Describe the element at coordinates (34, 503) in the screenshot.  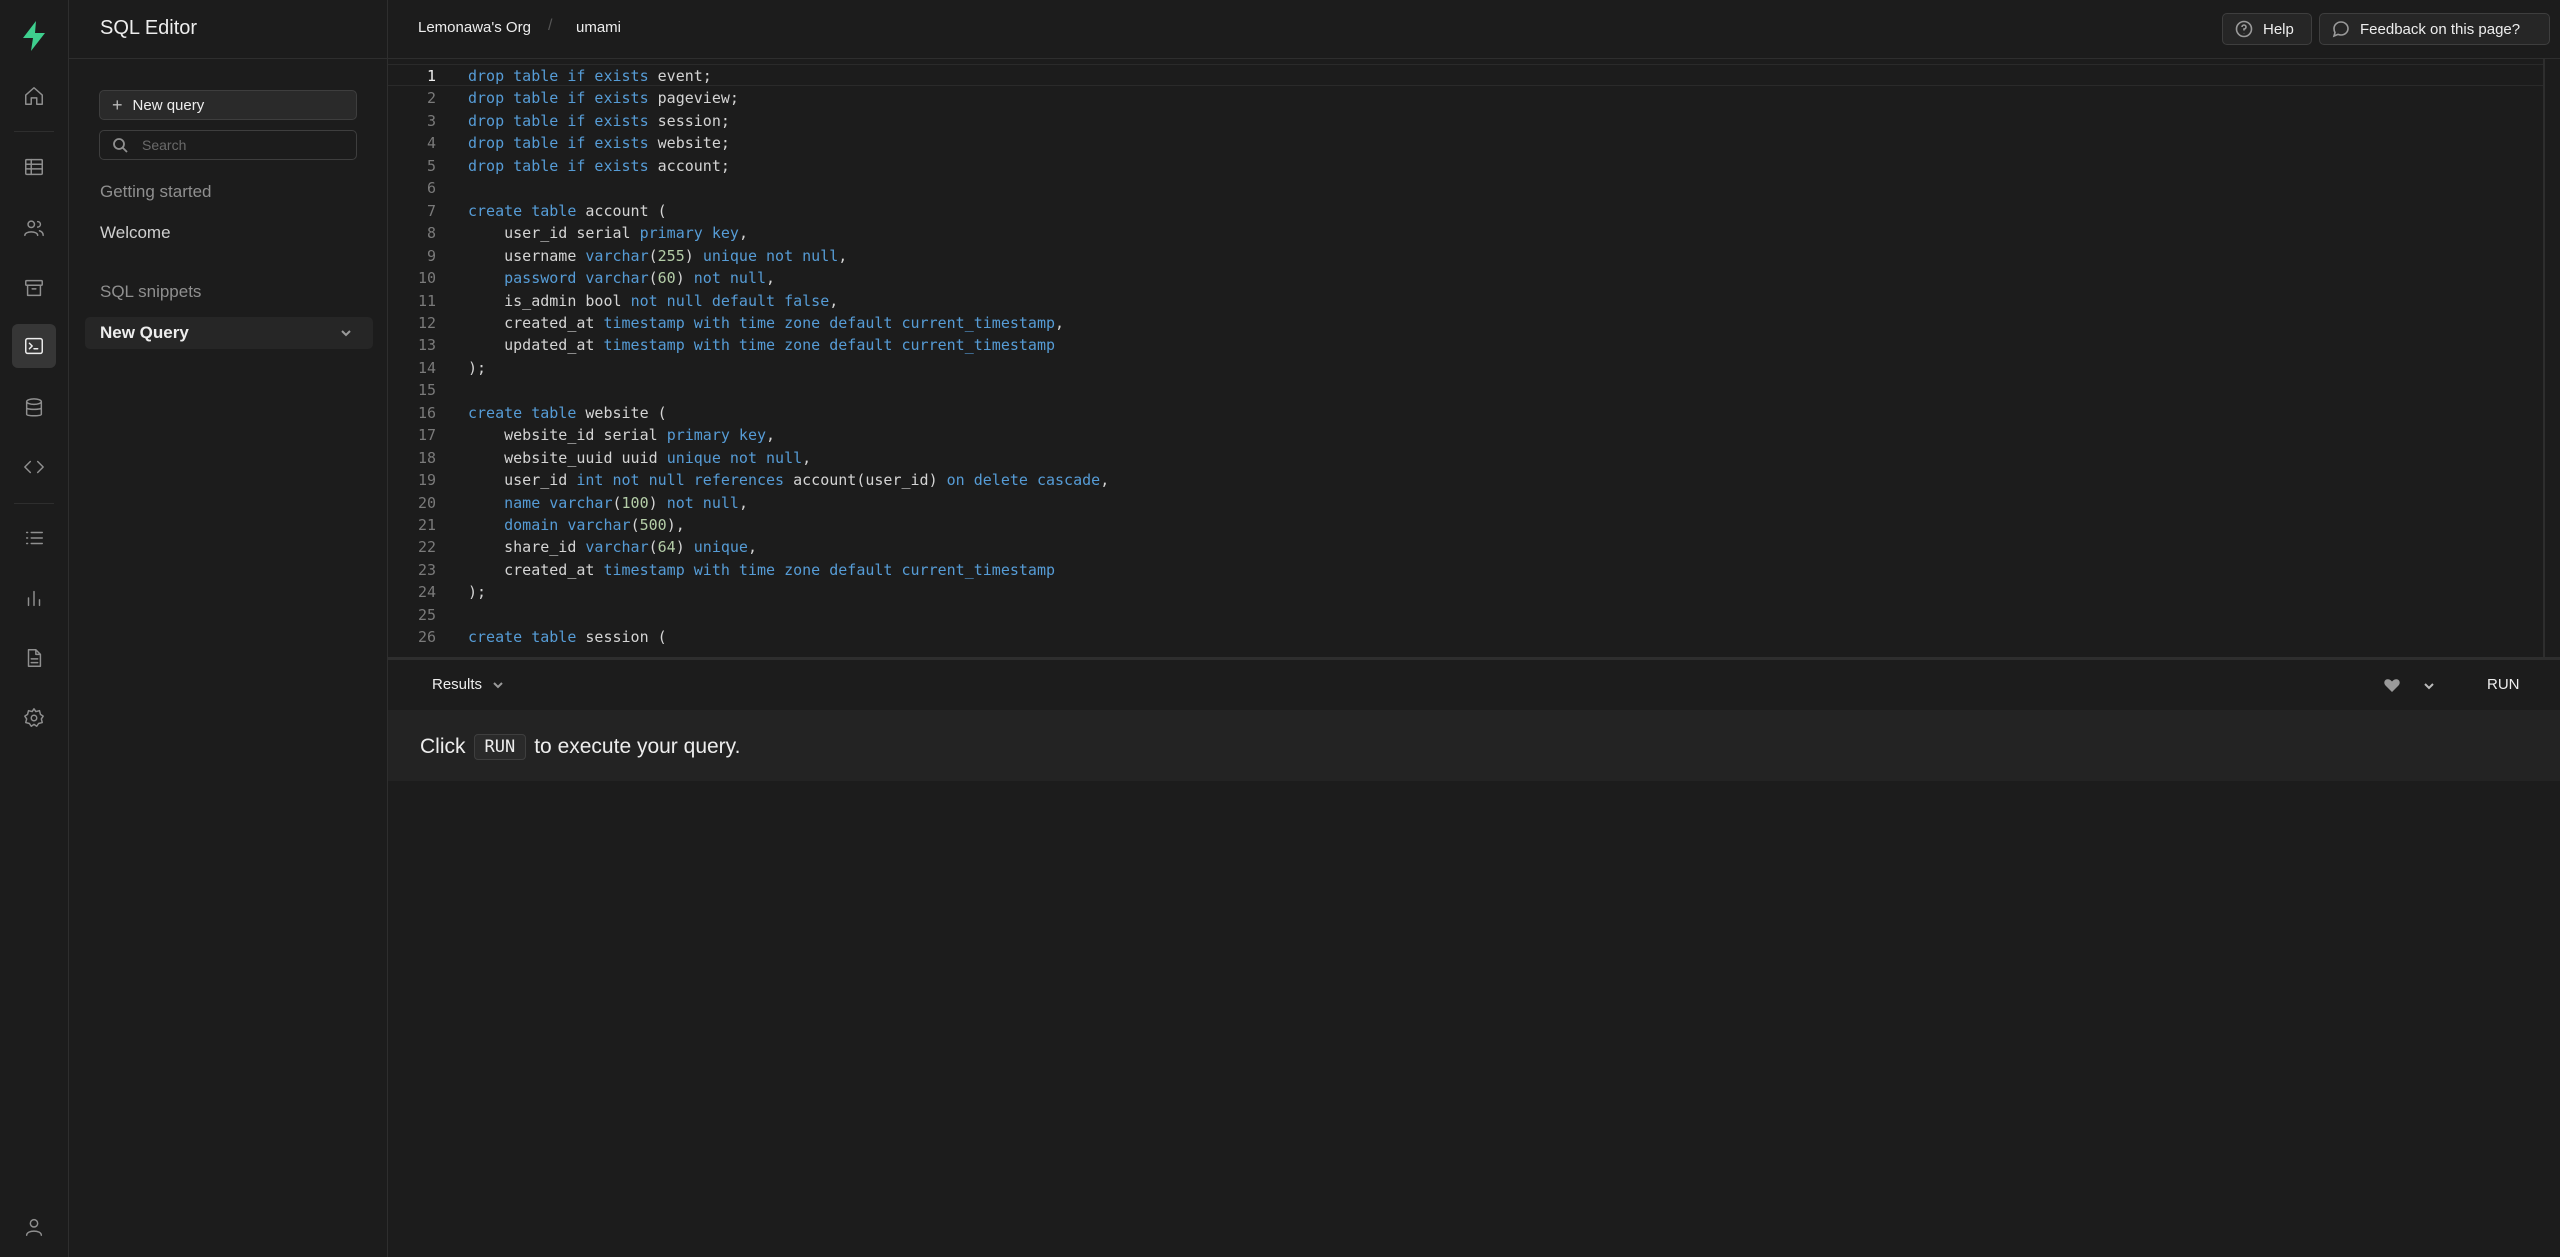
I see `rail-divider` at that location.